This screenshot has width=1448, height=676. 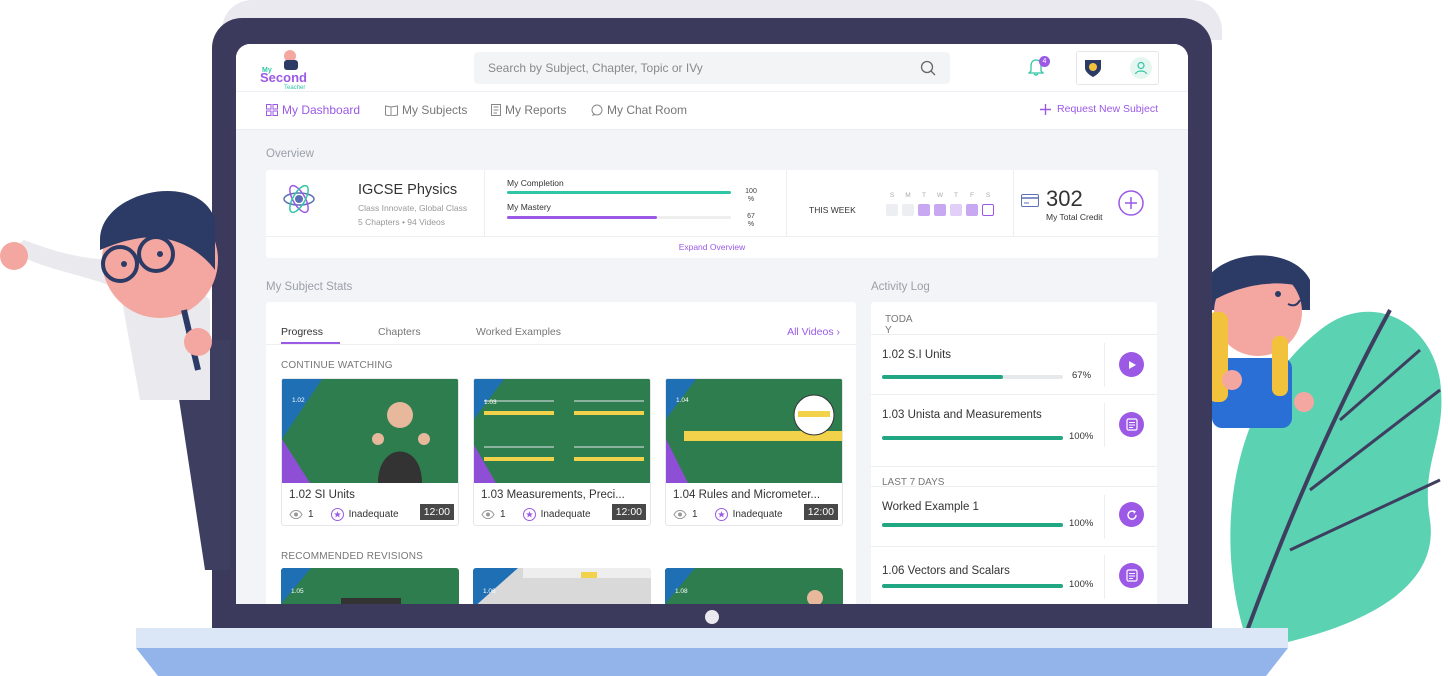 What do you see at coordinates (272, 110) in the screenshot?
I see `dashboard-icon` at bounding box center [272, 110].